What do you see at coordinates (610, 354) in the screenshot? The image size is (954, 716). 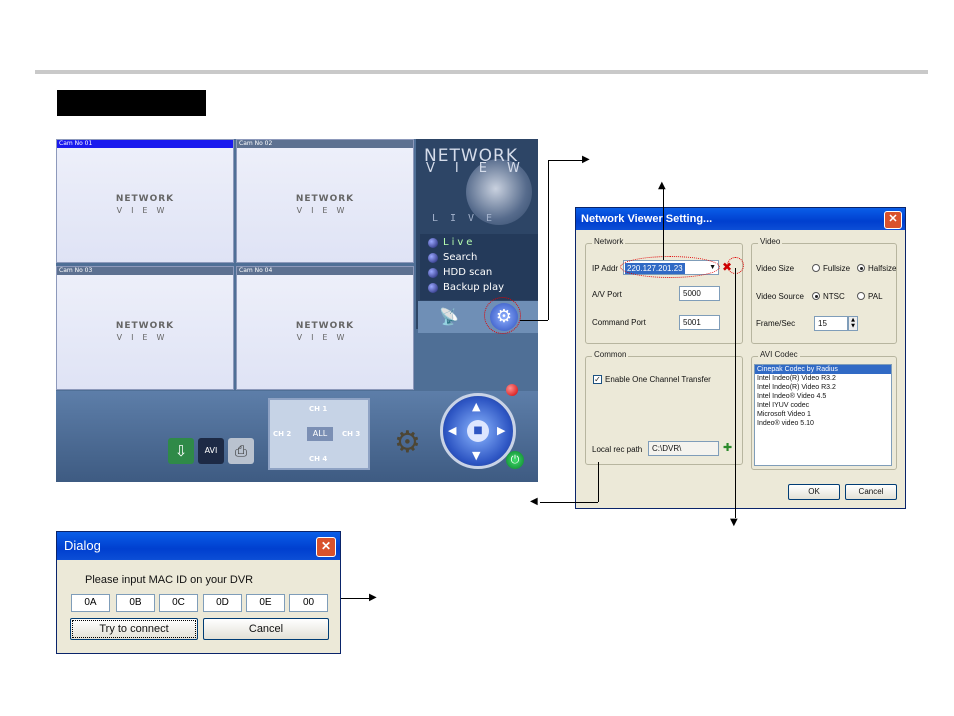 I see `group-label: Common` at bounding box center [610, 354].